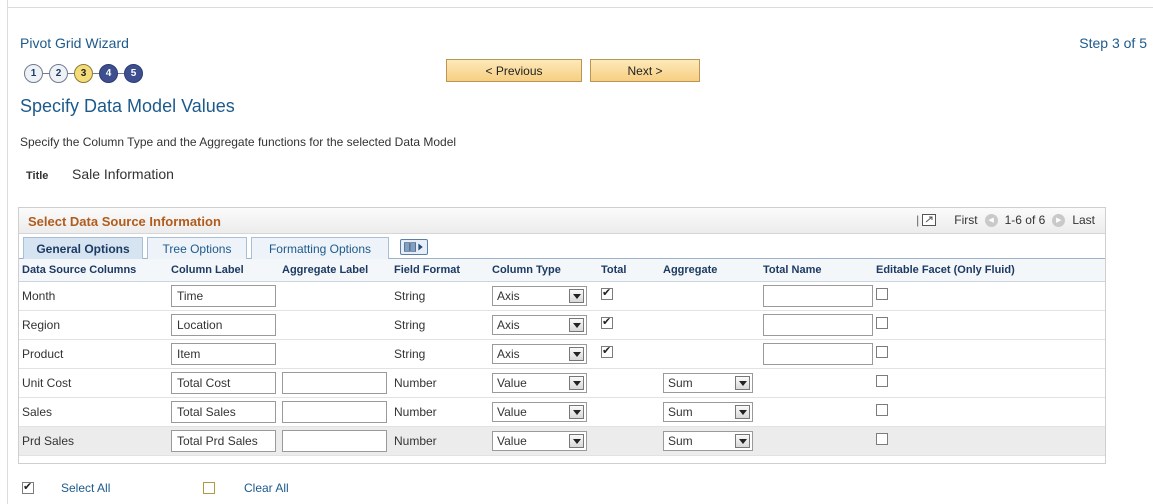 Image resolution: width=1153 pixels, height=504 pixels. I want to click on column-type-cell: Value, so click(543, 441).